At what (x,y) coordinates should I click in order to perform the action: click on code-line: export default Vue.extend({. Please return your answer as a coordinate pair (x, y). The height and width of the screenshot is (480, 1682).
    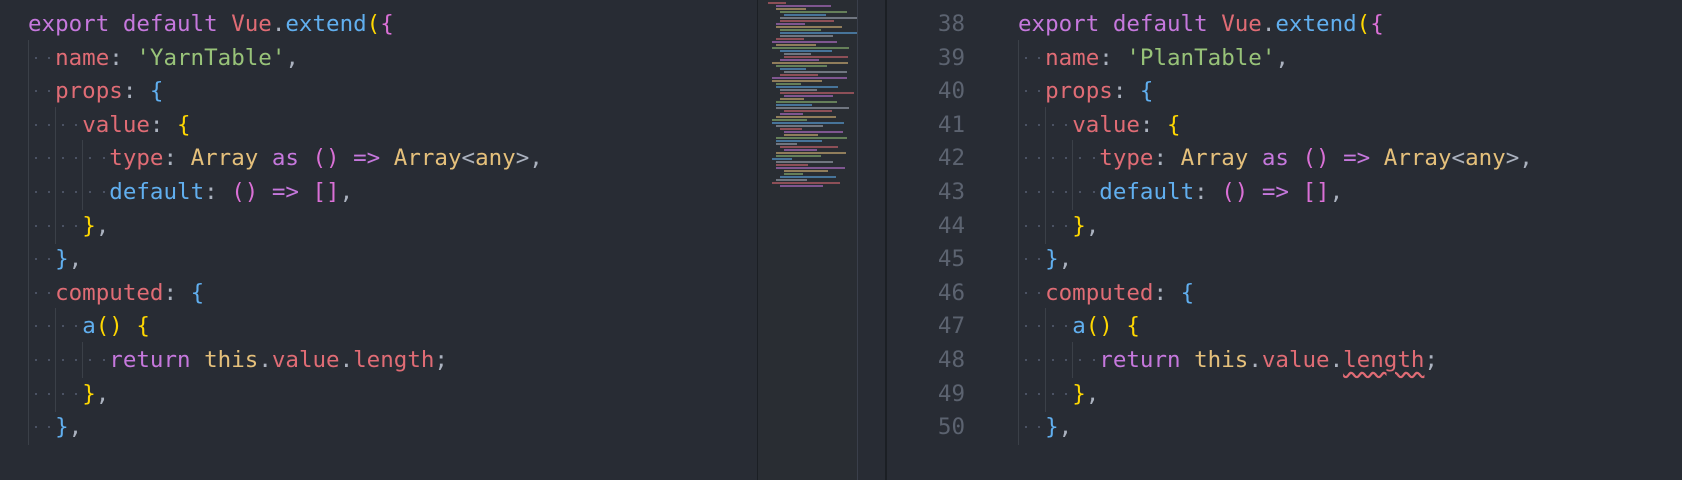
    Looking at the image, I should click on (378, 24).